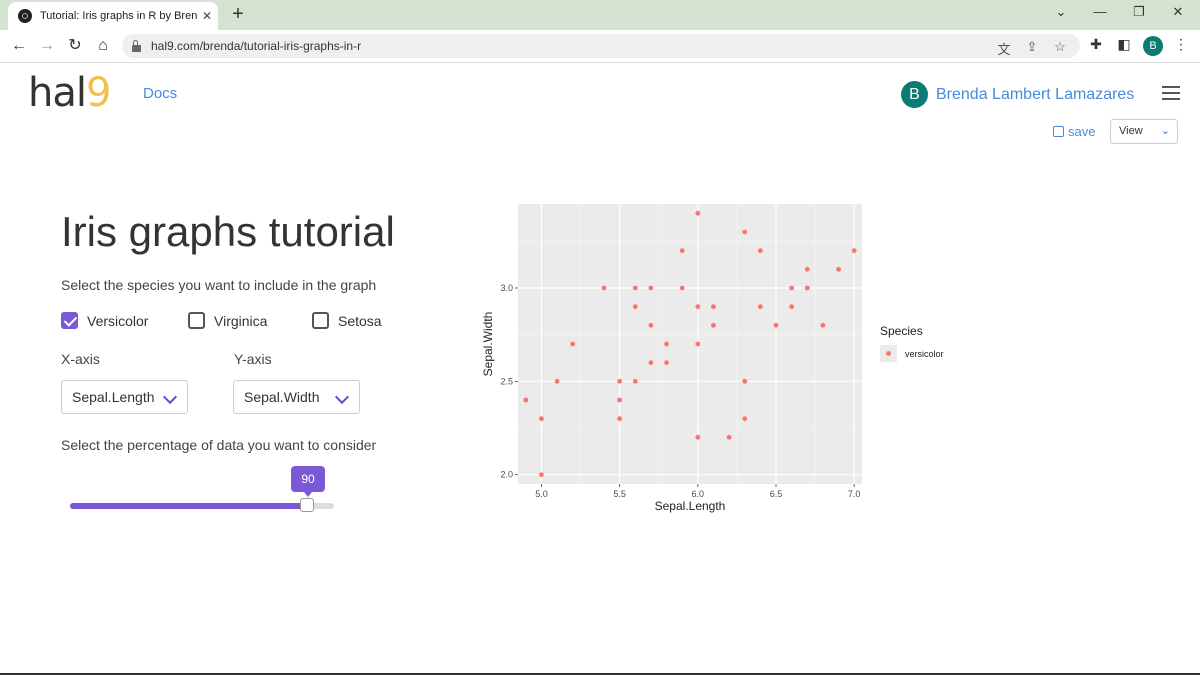 The image size is (1200, 675). Describe the element at coordinates (1131, 131) in the screenshot. I see `view-select-value: View` at that location.